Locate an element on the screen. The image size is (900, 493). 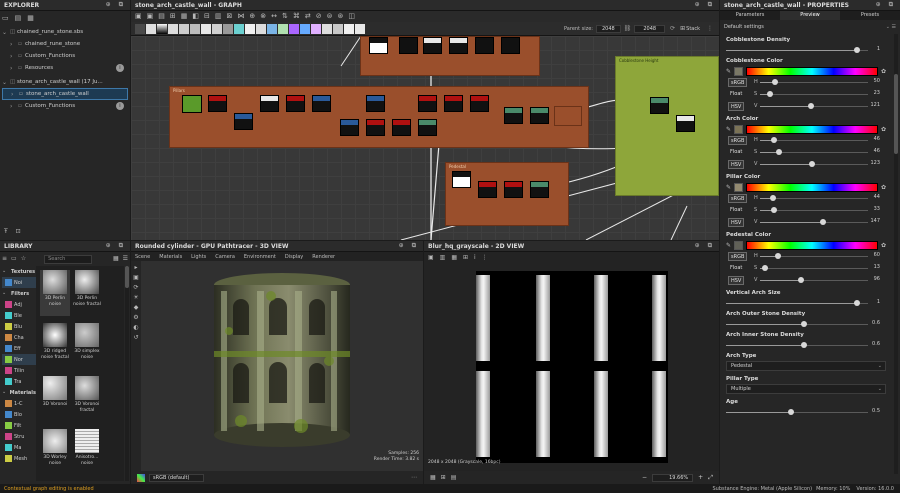
slider-value: 96 is located at coordinates (877, 279).